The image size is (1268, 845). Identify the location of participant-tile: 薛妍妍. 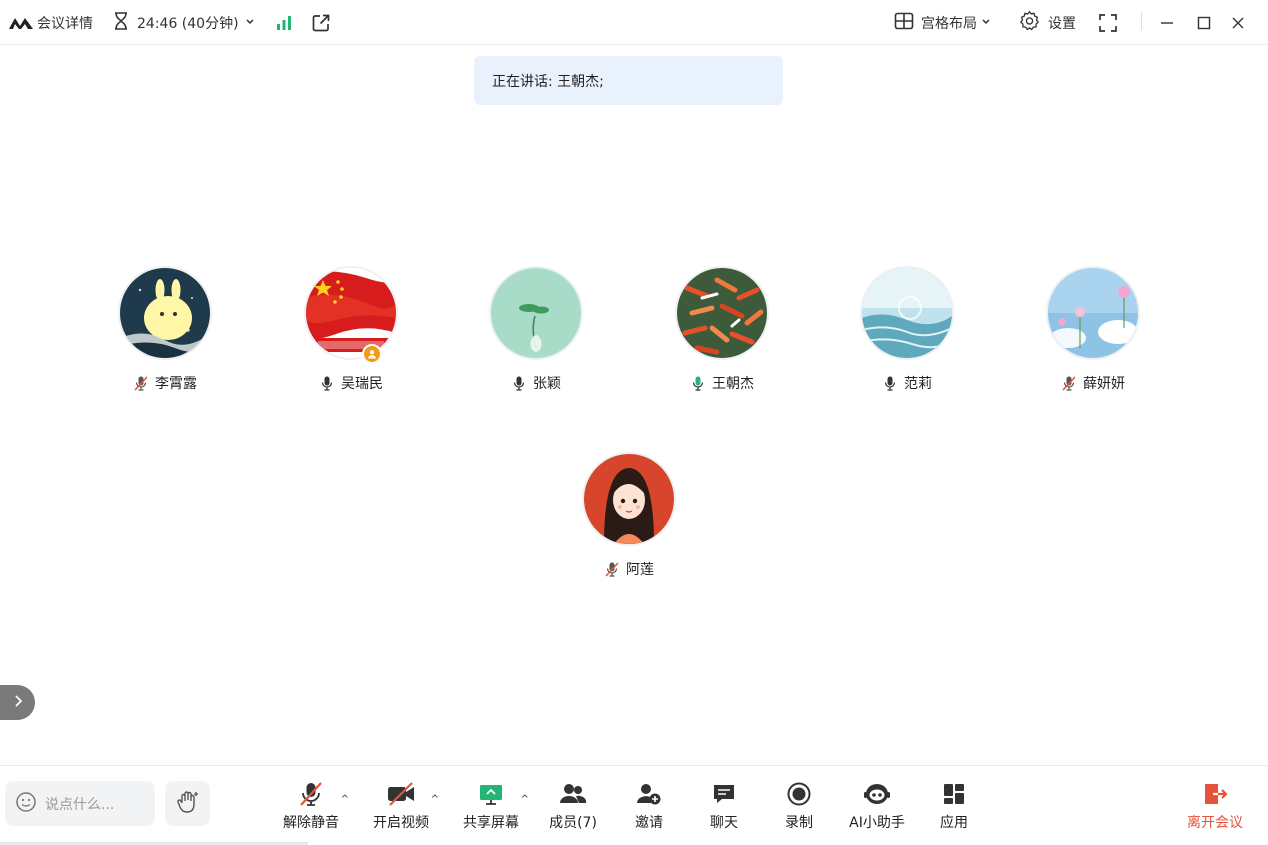
(1092, 333).